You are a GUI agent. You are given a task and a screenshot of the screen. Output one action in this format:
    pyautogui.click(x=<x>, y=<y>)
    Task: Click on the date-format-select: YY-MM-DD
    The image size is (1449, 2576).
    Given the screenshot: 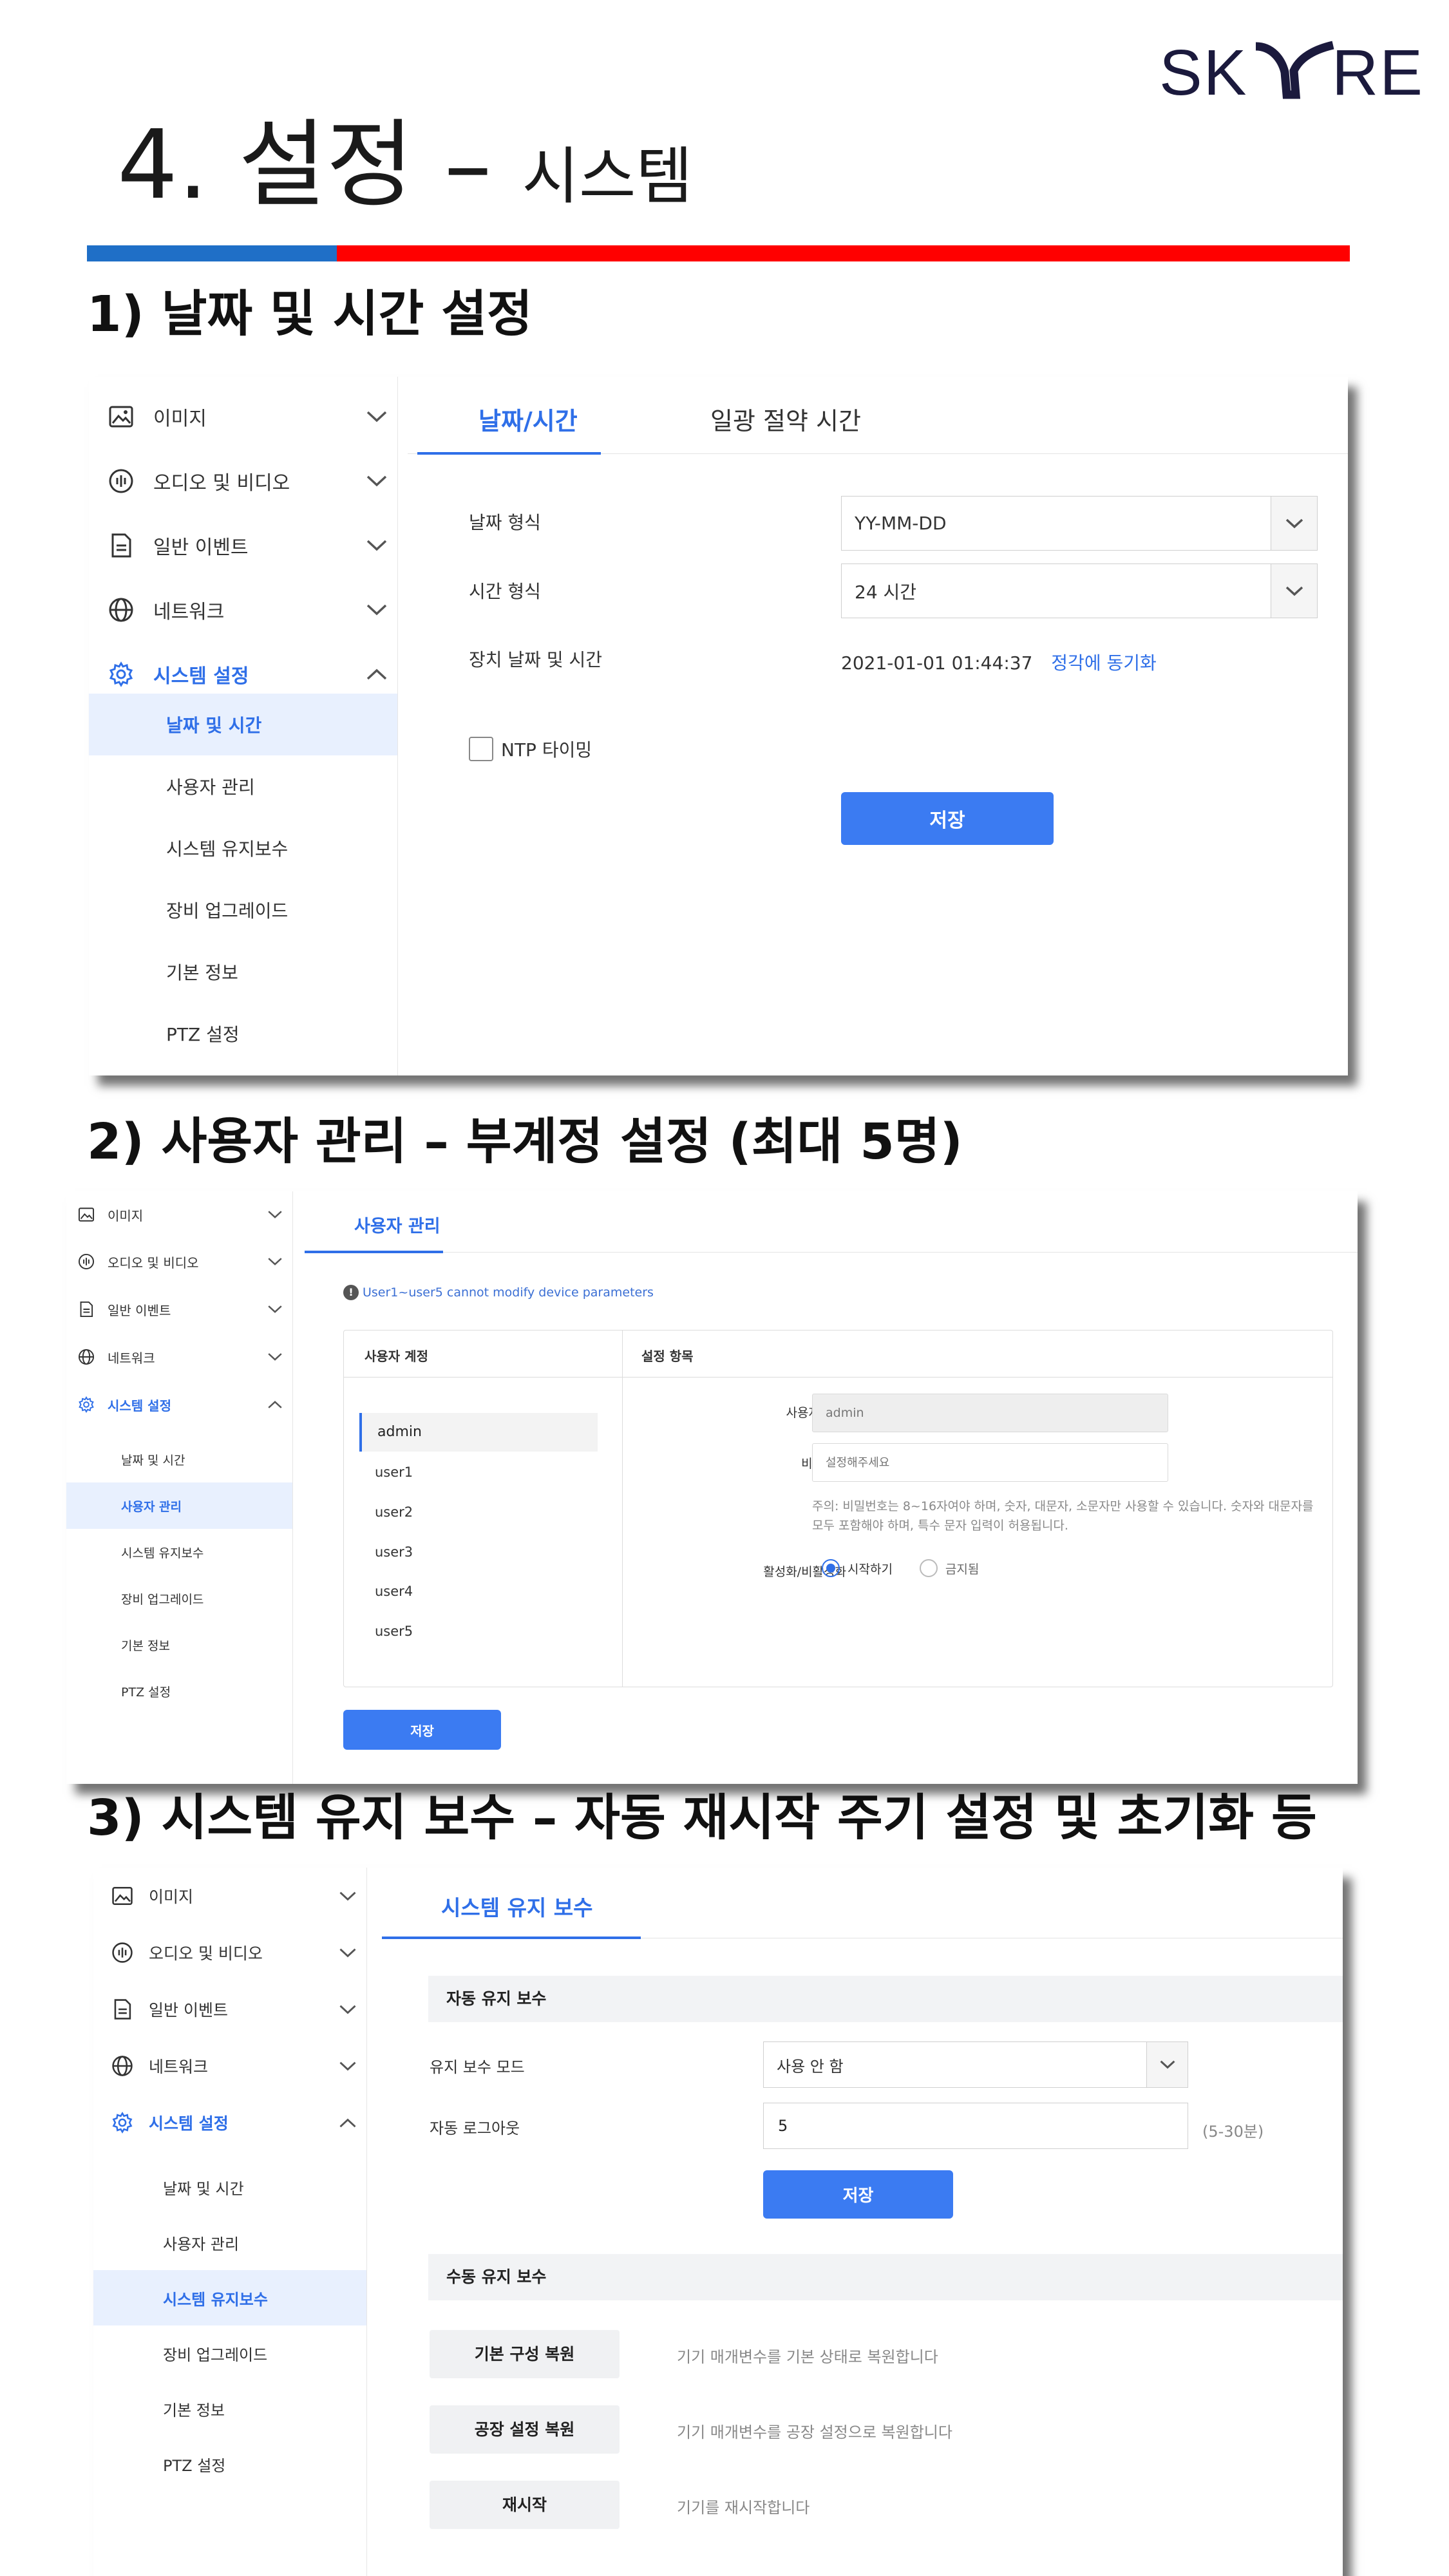 What is the action you would take?
    pyautogui.click(x=1079, y=523)
    